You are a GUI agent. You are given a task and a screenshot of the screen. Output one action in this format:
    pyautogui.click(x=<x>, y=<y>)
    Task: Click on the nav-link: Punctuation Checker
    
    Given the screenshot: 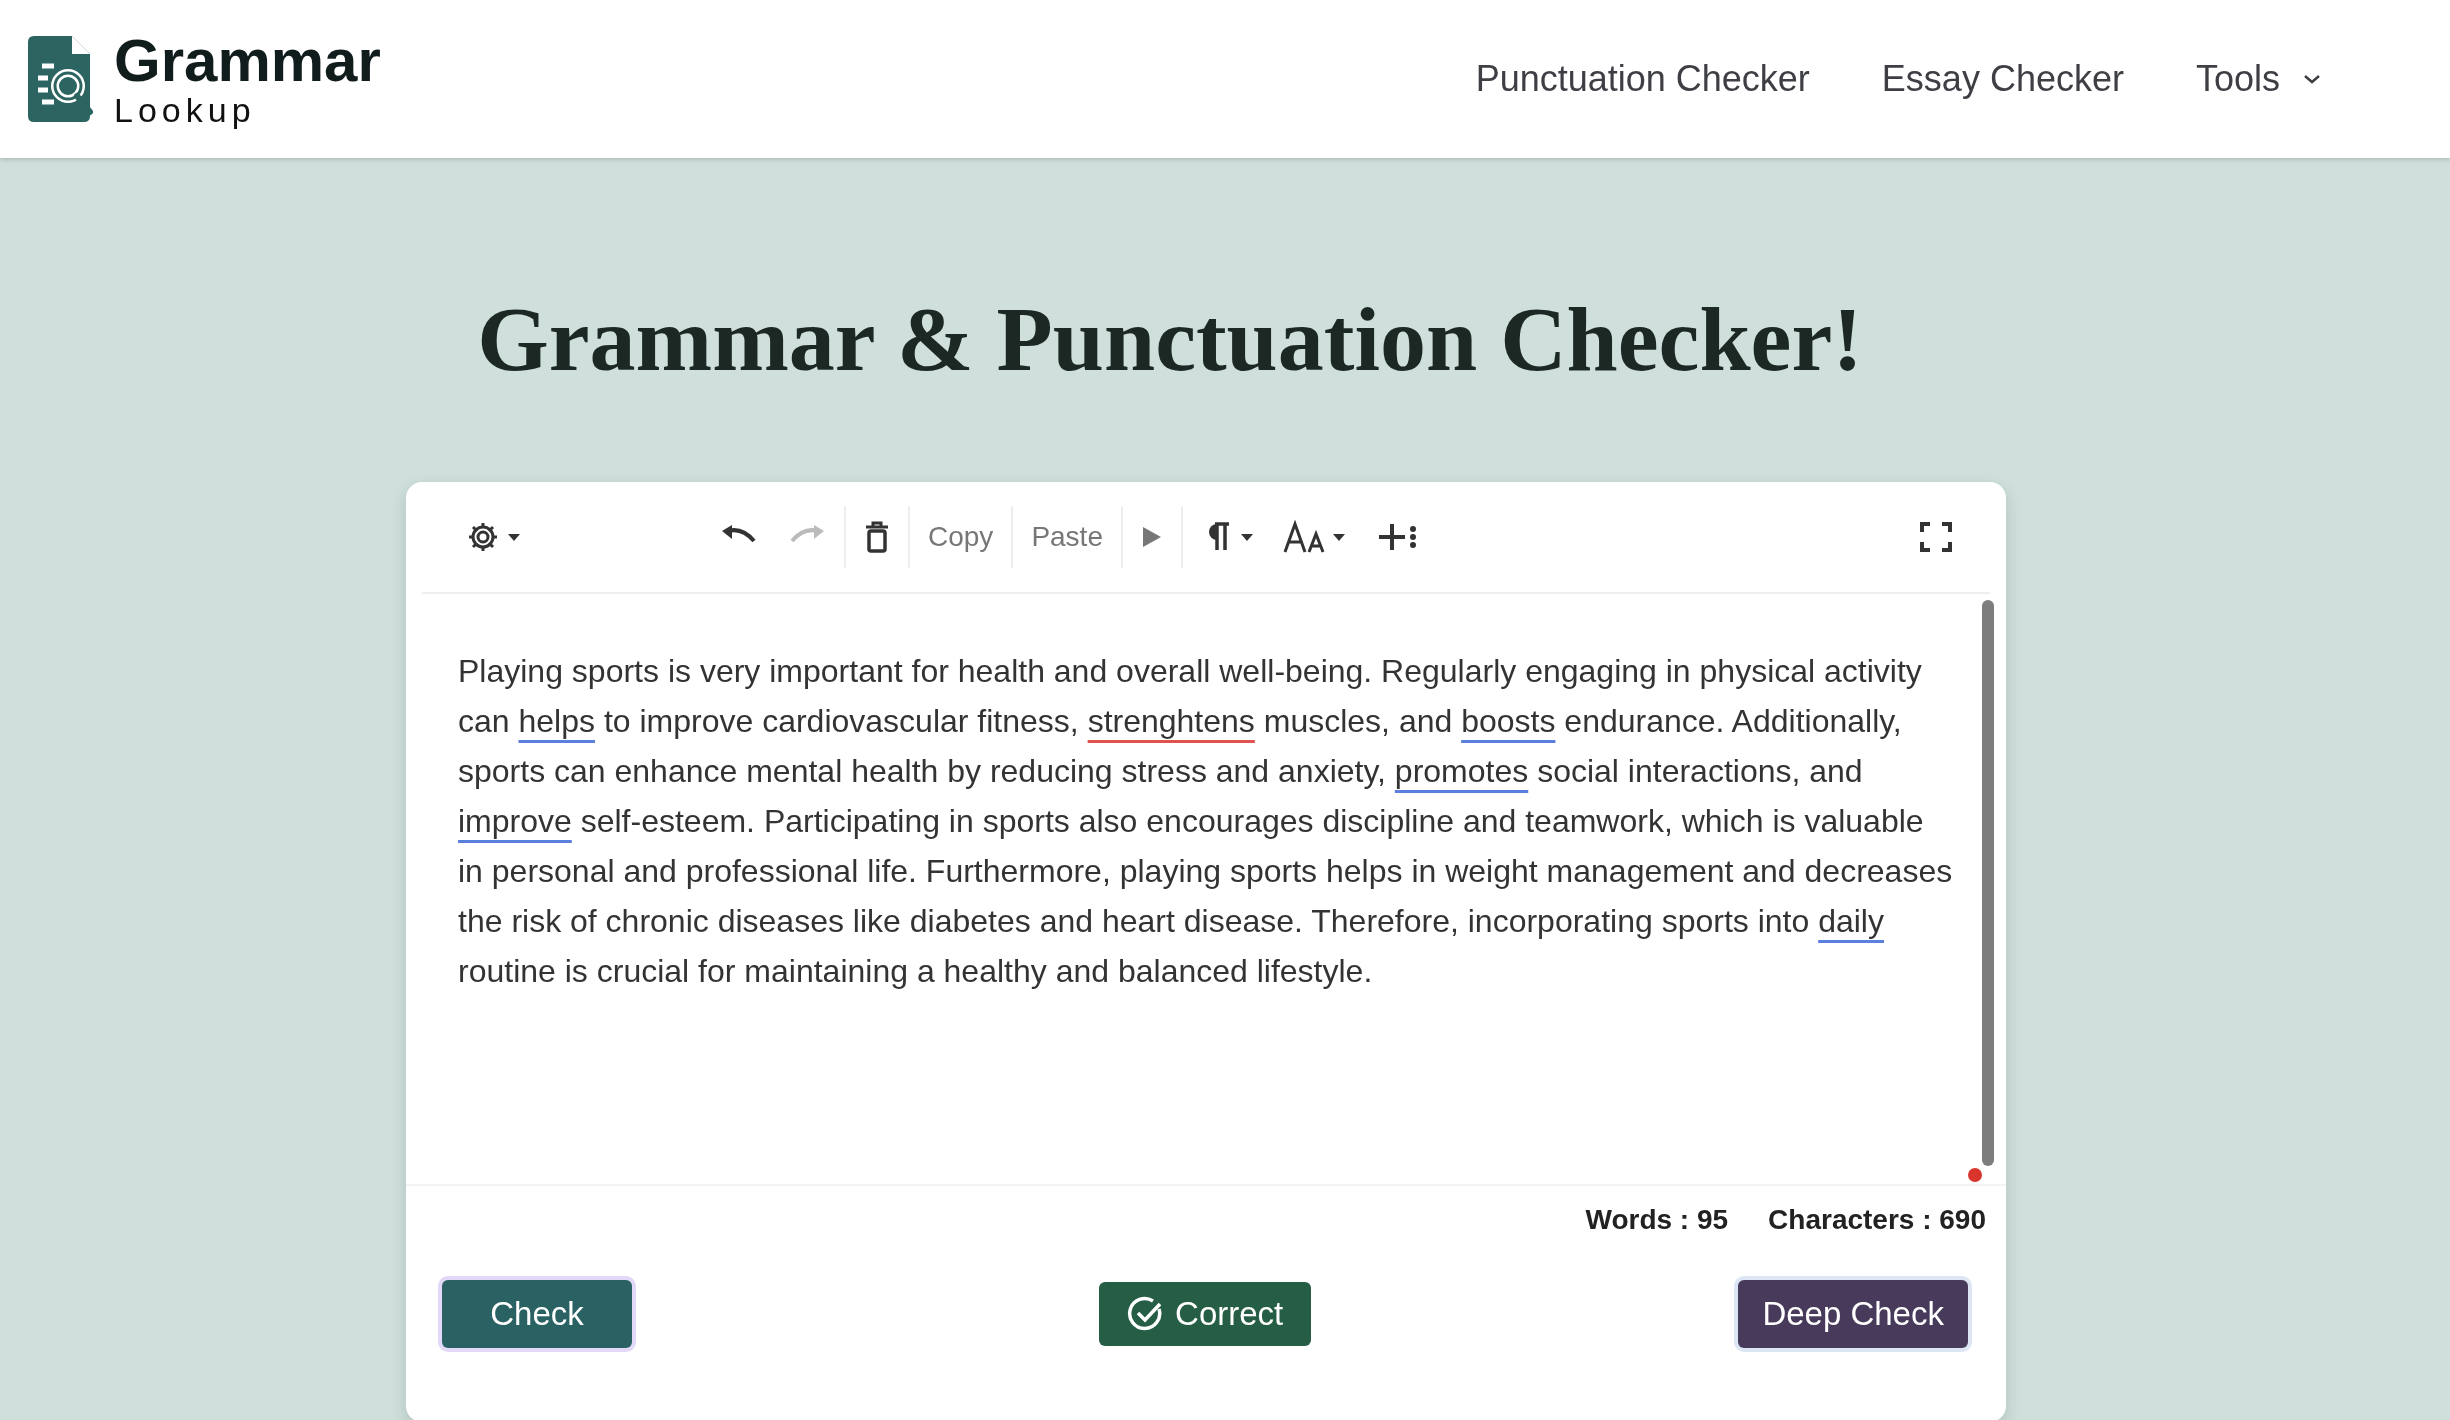 What is the action you would take?
    pyautogui.click(x=1642, y=79)
    